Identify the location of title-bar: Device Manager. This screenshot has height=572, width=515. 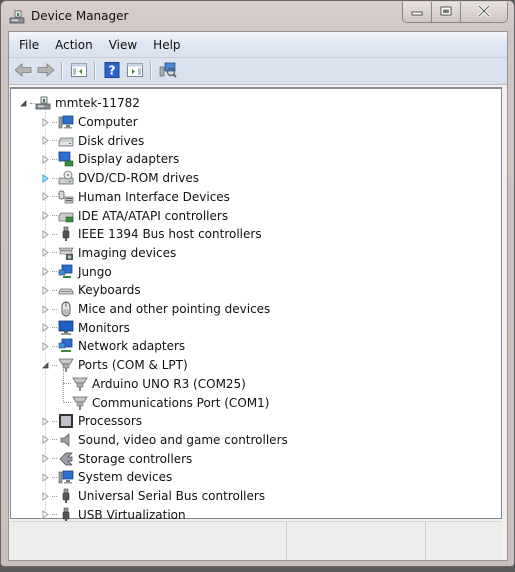
(257, 16).